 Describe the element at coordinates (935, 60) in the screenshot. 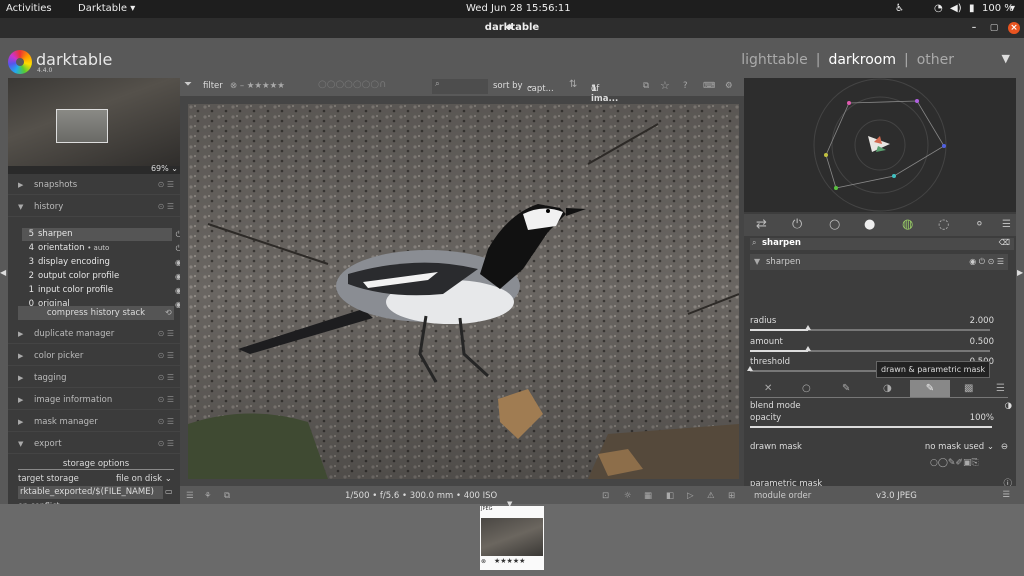

I see `view-other: other` at that location.